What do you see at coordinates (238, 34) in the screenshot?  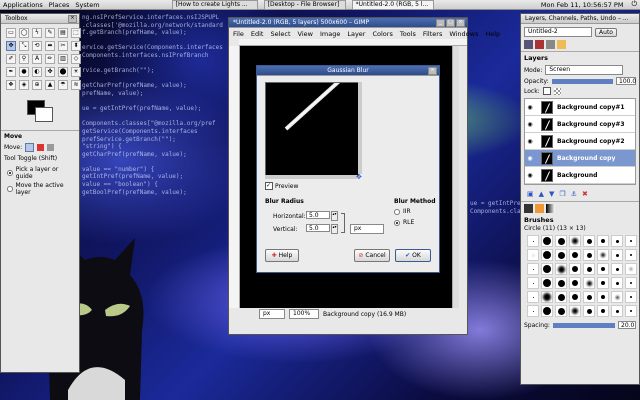 I see `image-menu-file: File` at bounding box center [238, 34].